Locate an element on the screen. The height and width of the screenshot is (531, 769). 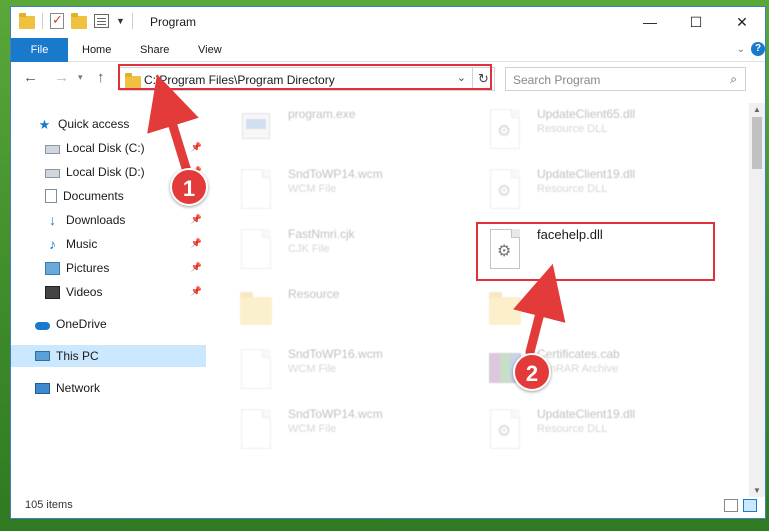
help-icon: ? is located at coordinates (758, 49).